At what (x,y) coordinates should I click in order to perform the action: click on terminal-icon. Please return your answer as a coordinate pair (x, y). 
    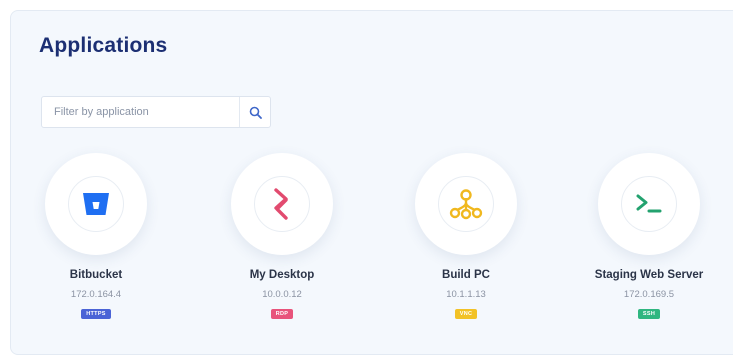
    Looking at the image, I should click on (649, 203).